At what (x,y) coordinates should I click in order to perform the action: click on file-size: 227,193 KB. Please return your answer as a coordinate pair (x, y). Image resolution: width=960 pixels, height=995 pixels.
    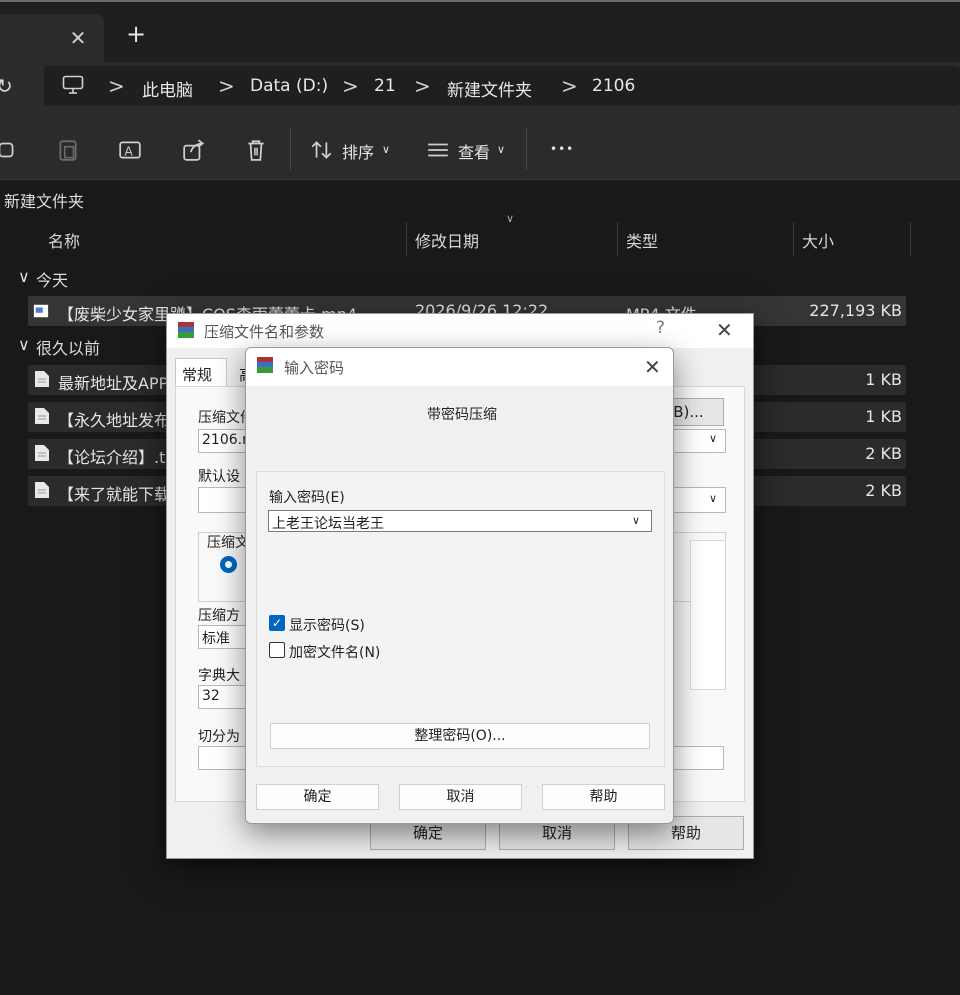
    Looking at the image, I should click on (855, 310).